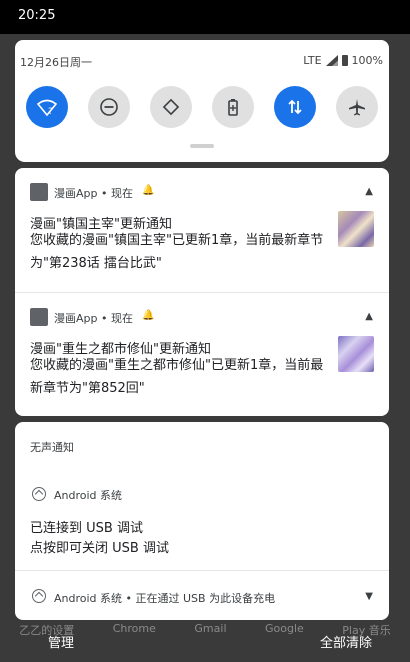  I want to click on battery-saver-icon, so click(233, 107).